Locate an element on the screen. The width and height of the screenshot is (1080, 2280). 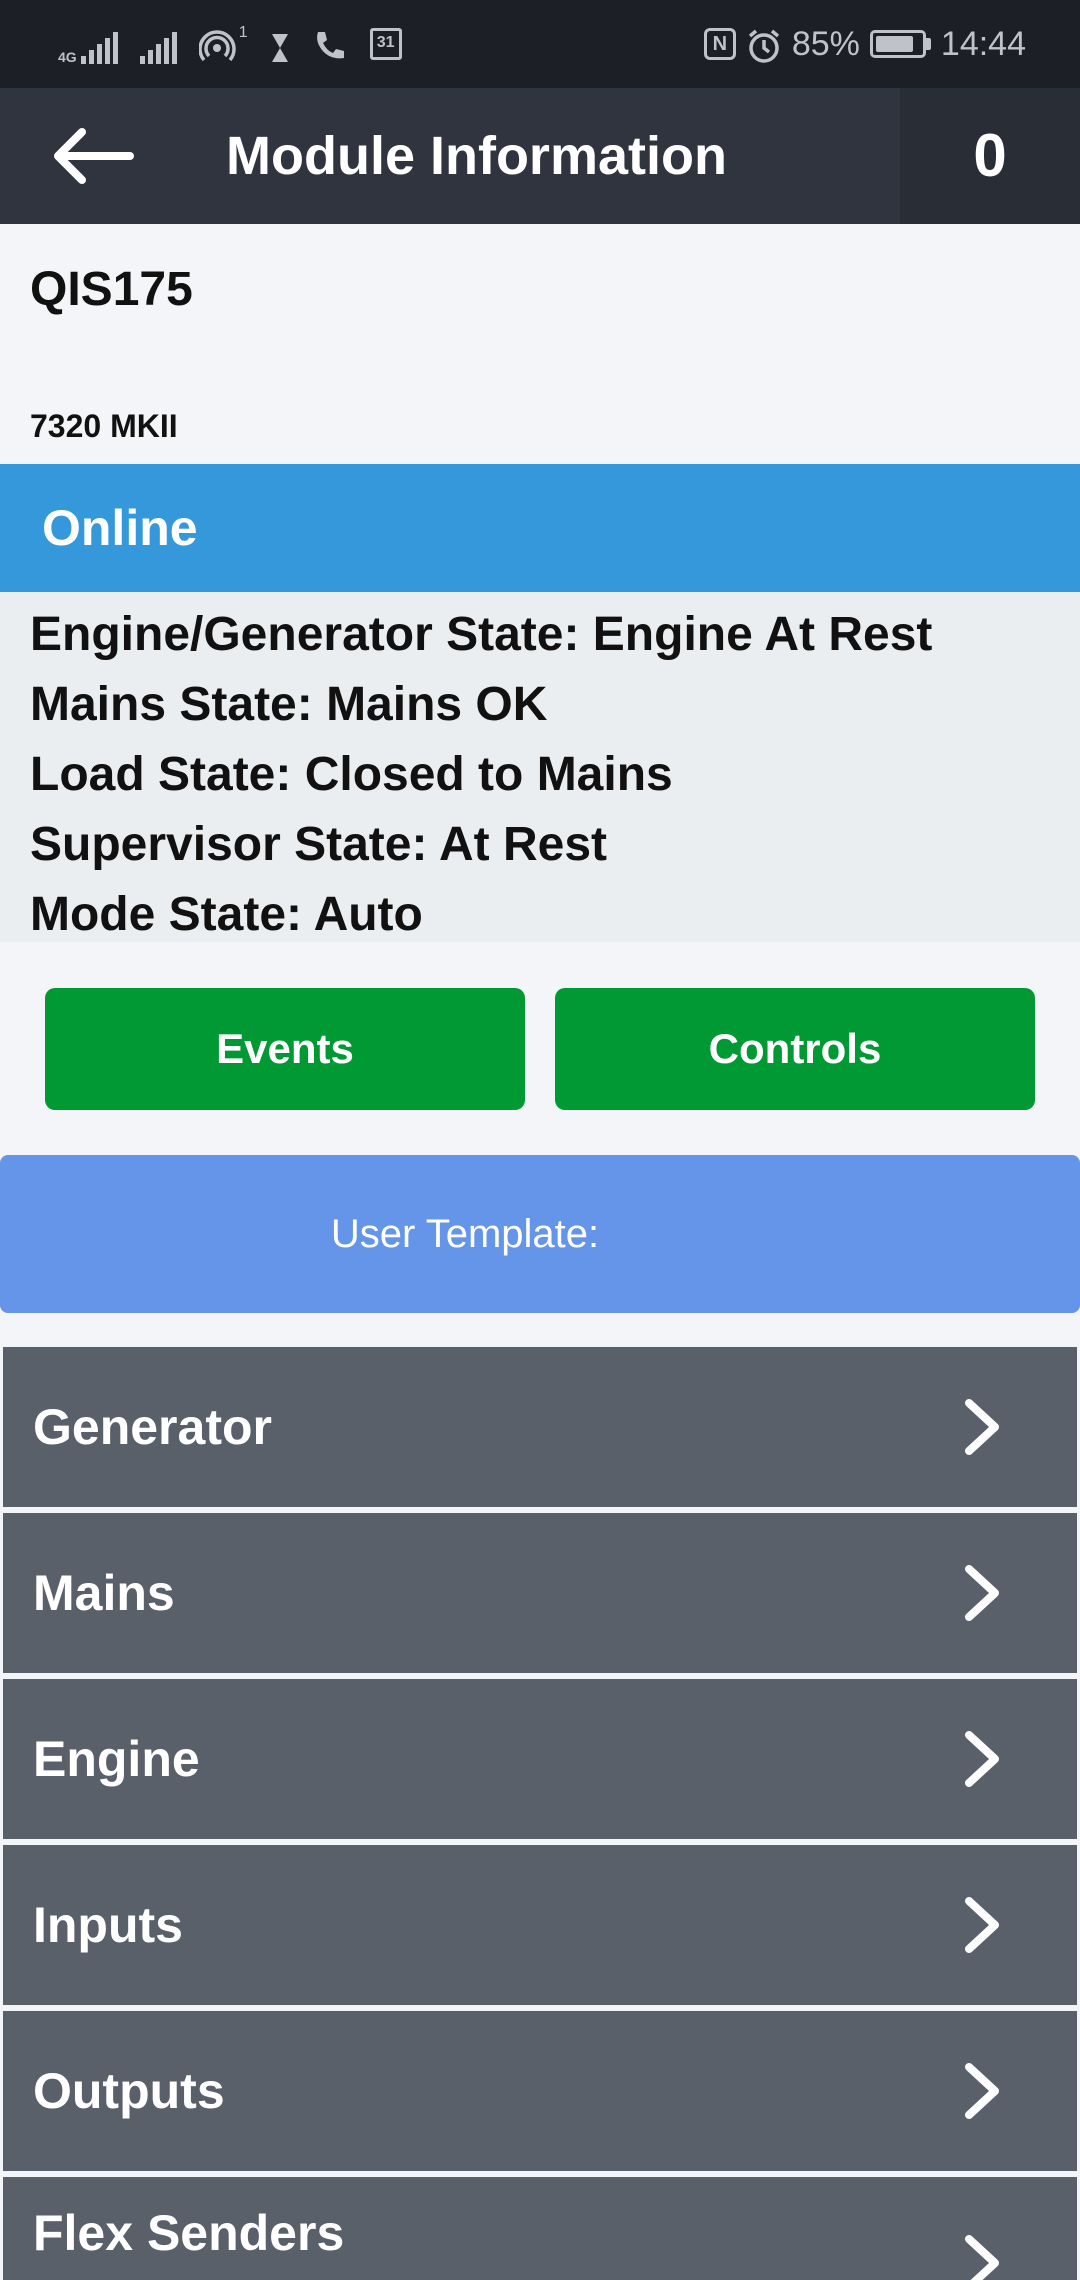
menu-item-generator: Generator is located at coordinates (540, 1427).